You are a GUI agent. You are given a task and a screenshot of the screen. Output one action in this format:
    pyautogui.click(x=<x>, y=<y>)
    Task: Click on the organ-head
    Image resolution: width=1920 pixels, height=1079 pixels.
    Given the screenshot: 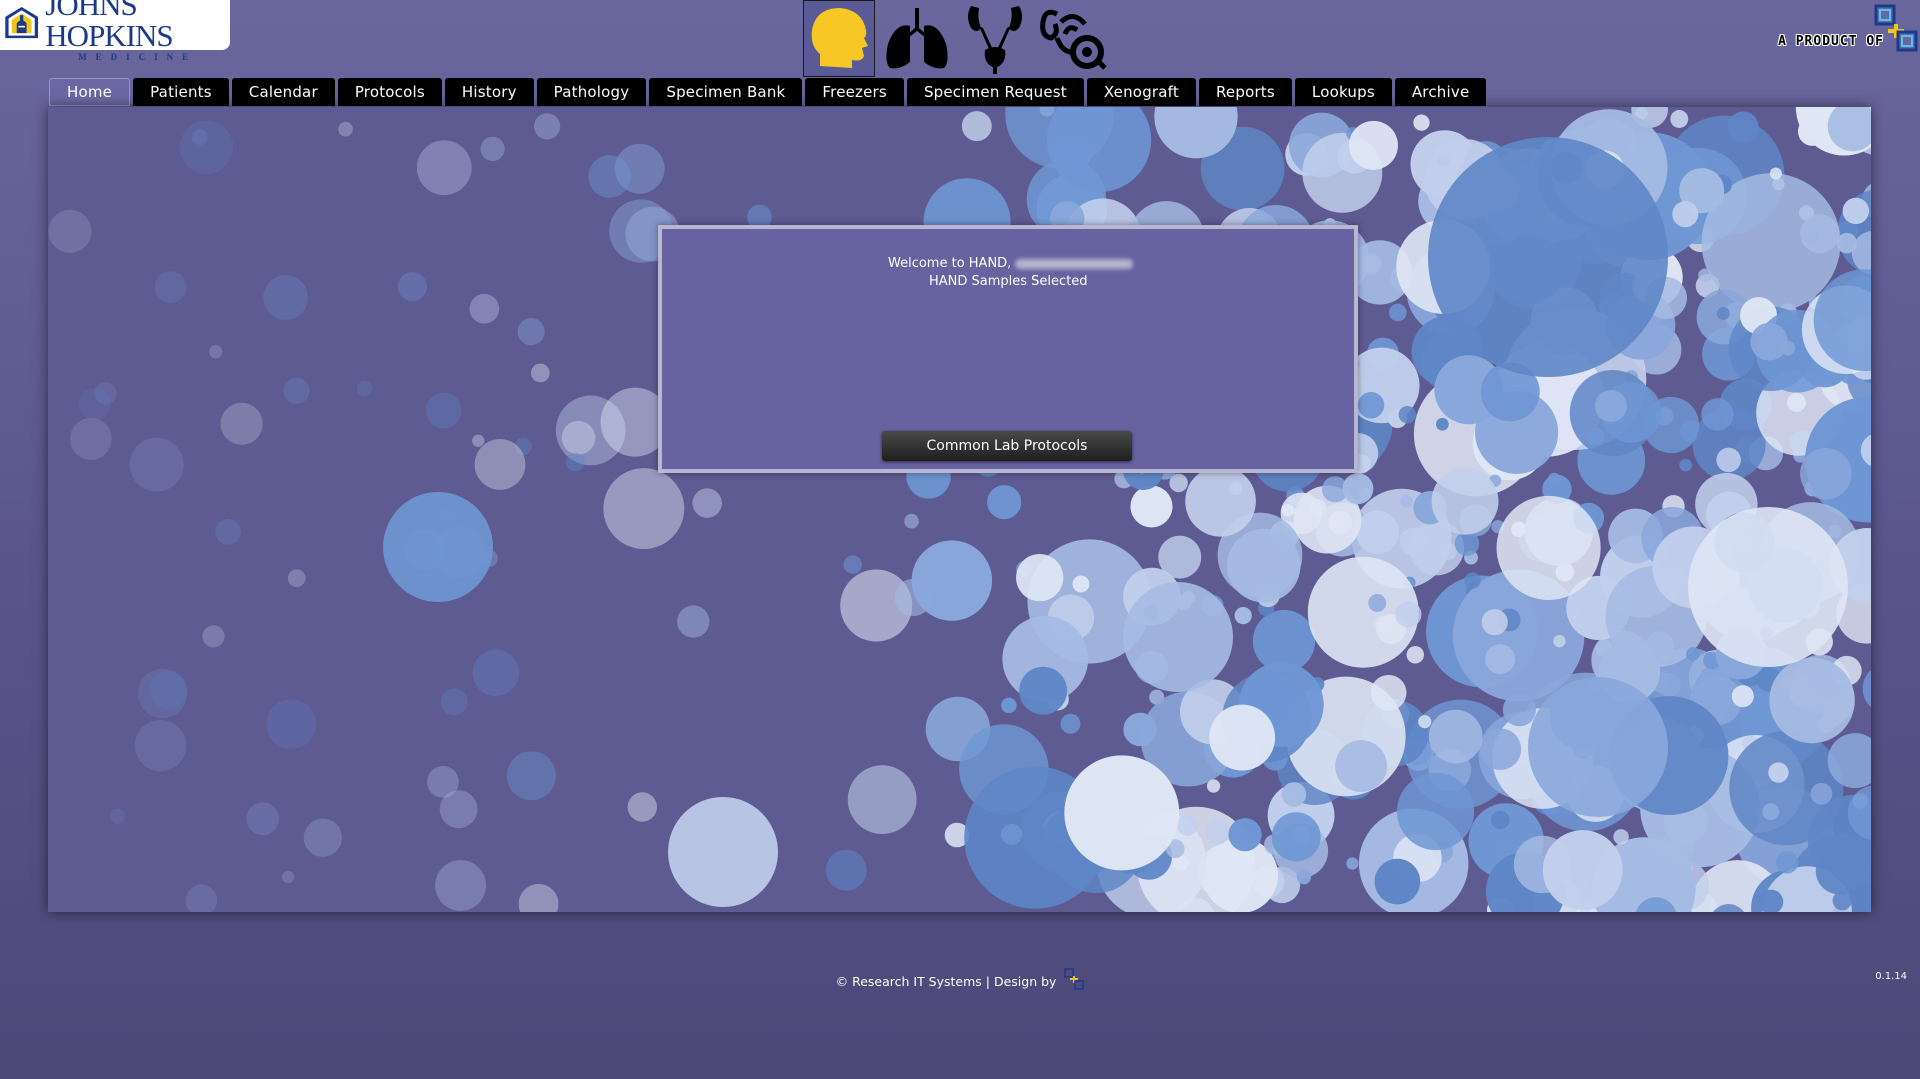 What is the action you would take?
    pyautogui.click(x=839, y=38)
    